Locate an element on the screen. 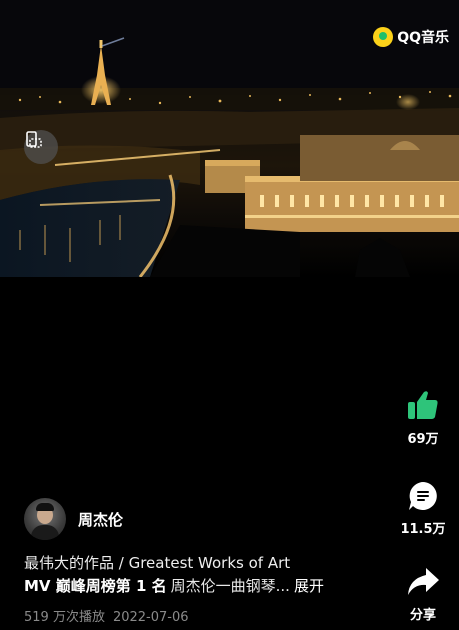  comment-count: 11.5万 is located at coordinates (423, 529).